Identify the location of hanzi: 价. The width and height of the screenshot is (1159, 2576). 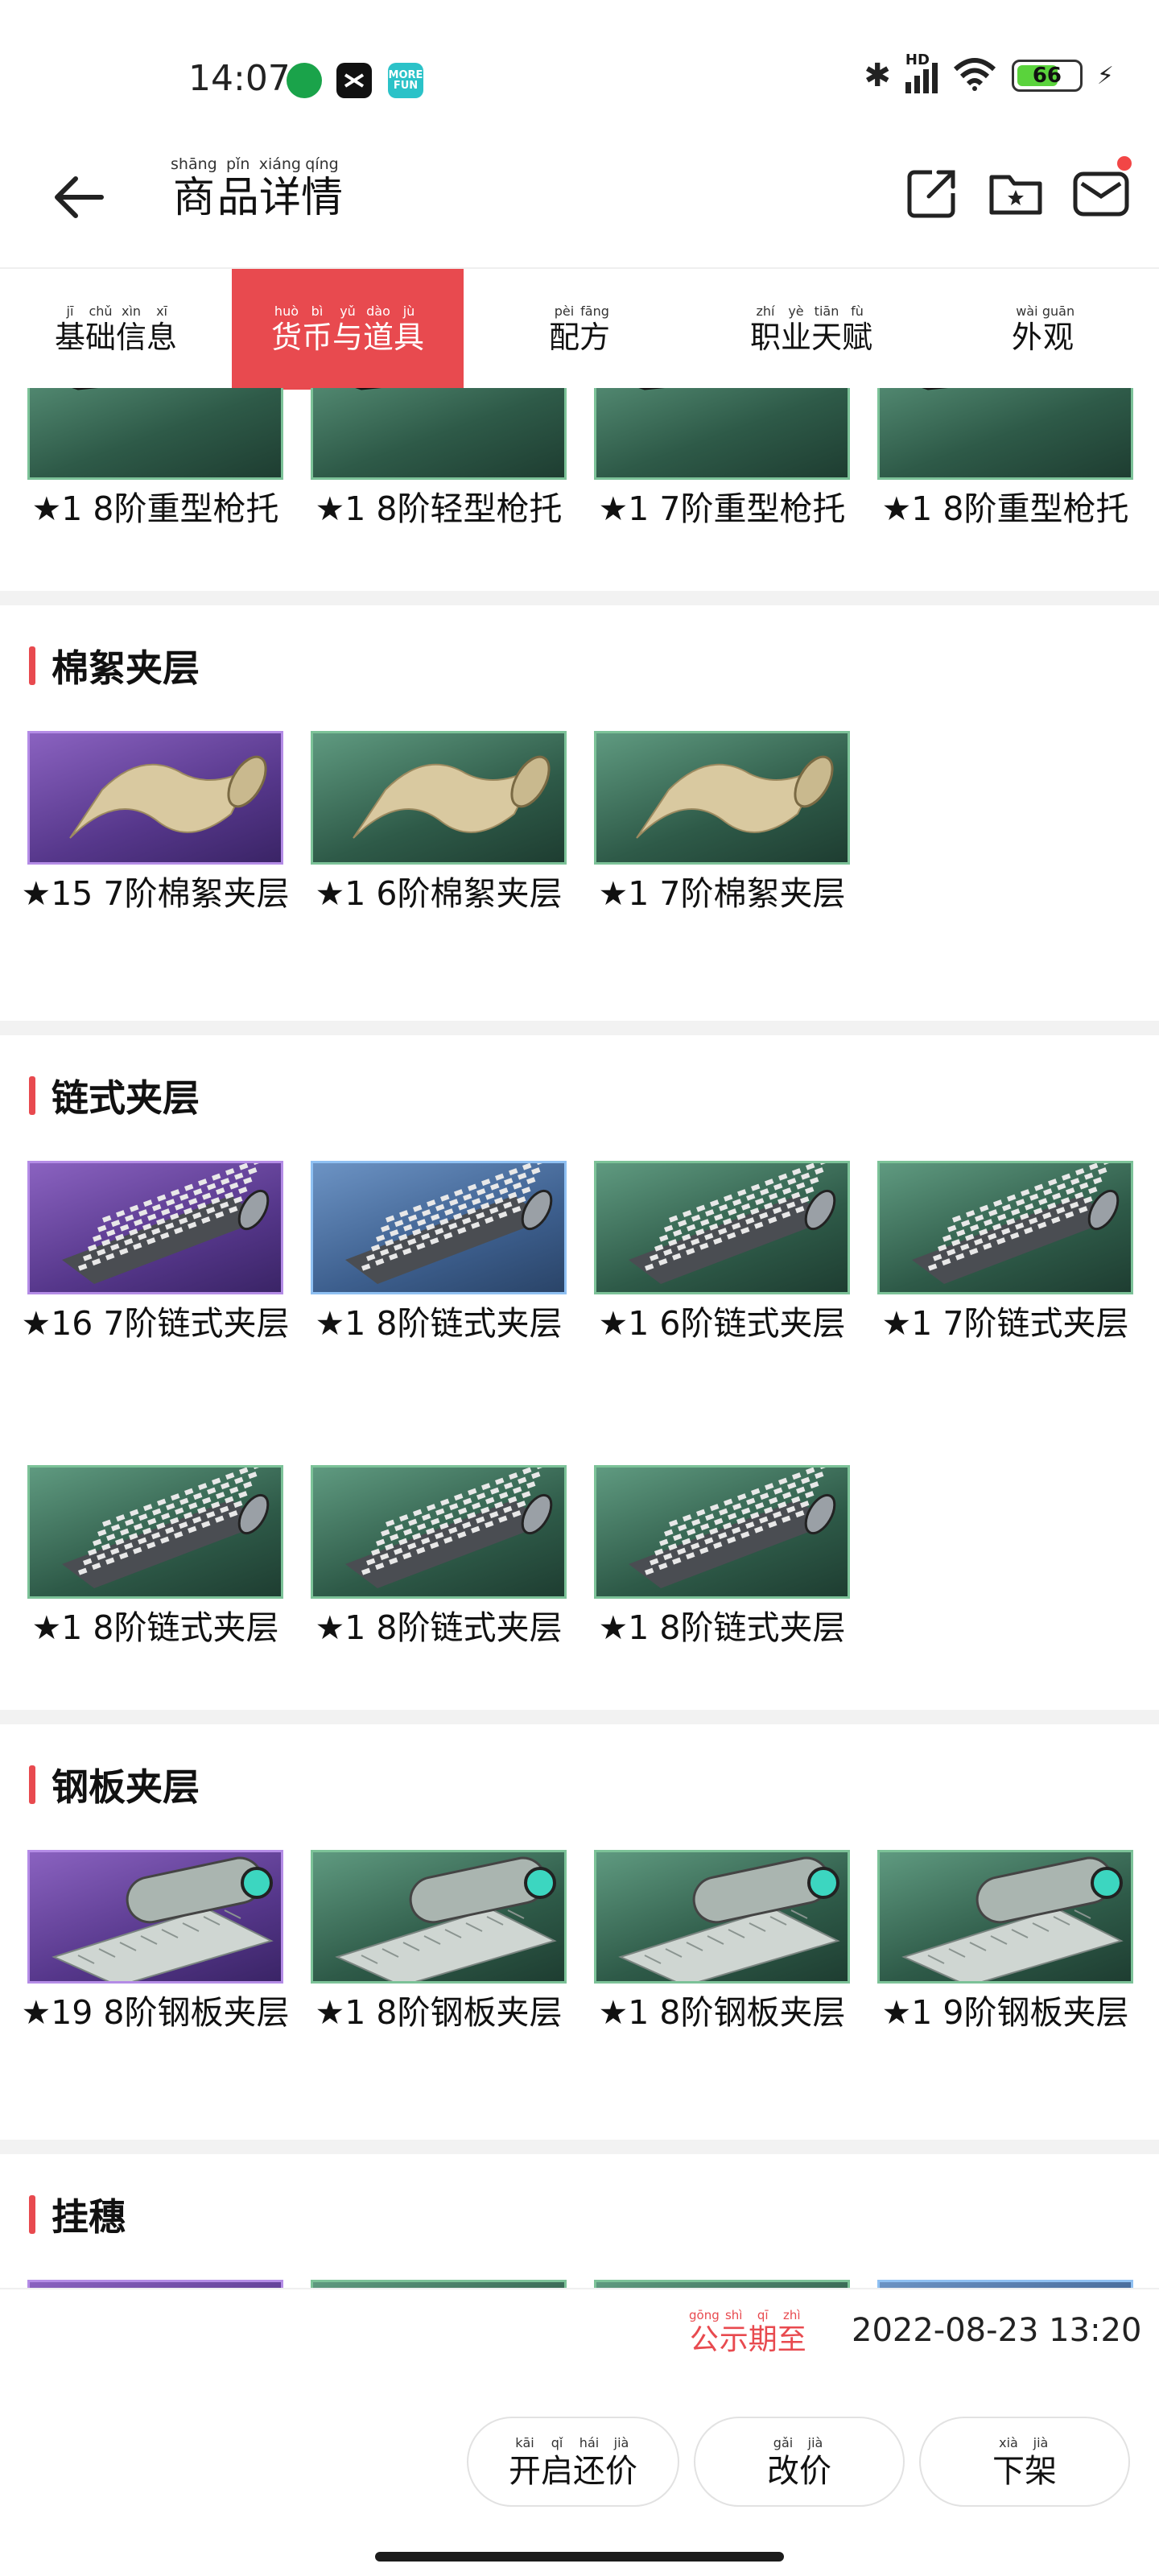
(815, 2471).